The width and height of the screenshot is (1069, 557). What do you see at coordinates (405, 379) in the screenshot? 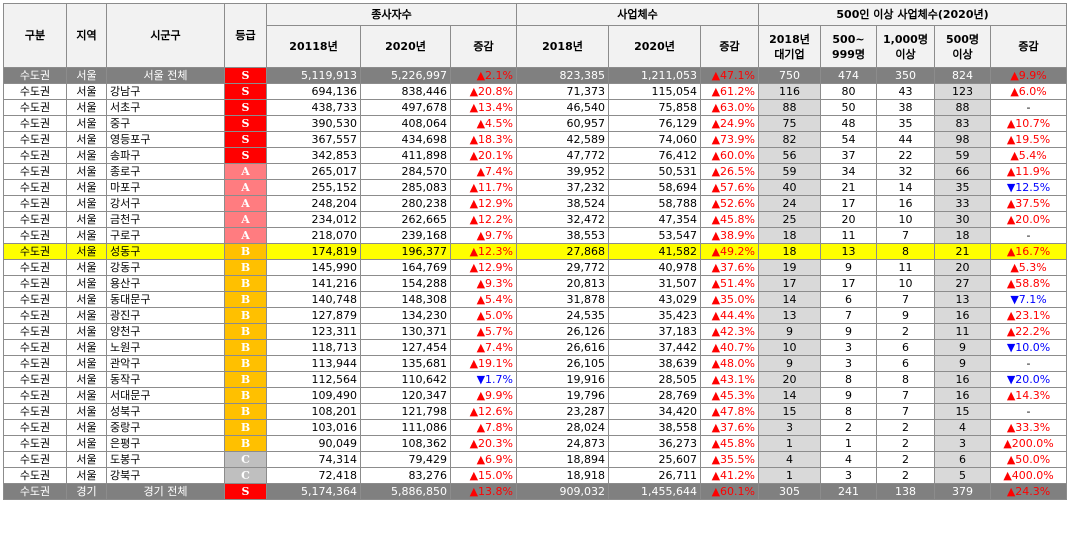
I see `cell-emp-2020: 110,642` at bounding box center [405, 379].